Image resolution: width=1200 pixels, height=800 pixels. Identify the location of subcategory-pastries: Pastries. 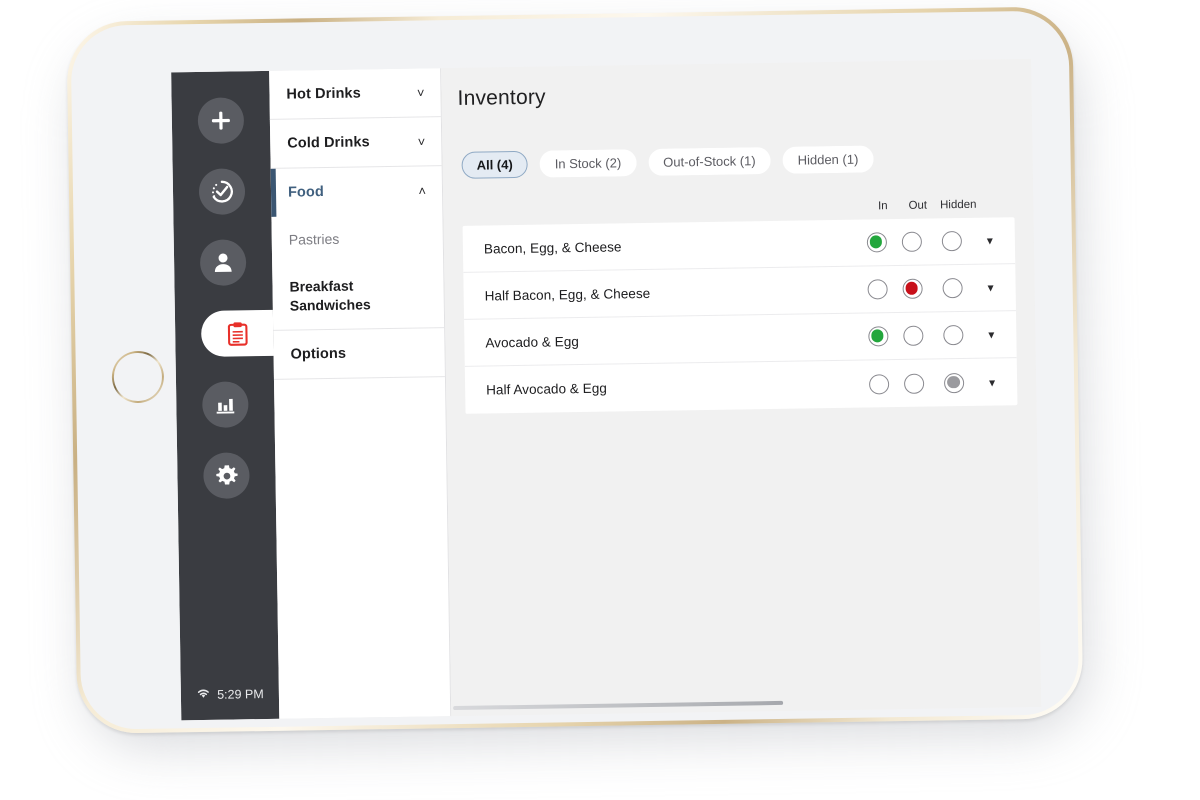
(357, 239).